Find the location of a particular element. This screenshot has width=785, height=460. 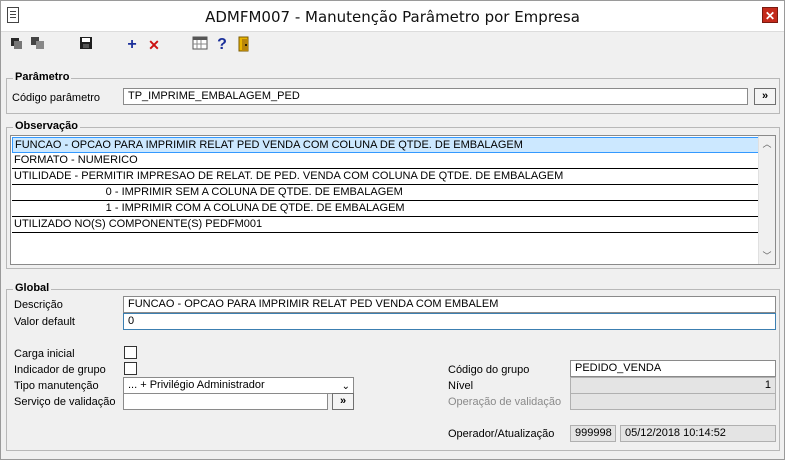

vertical-scrollbar: ︿ ﹀ is located at coordinates (766, 200).